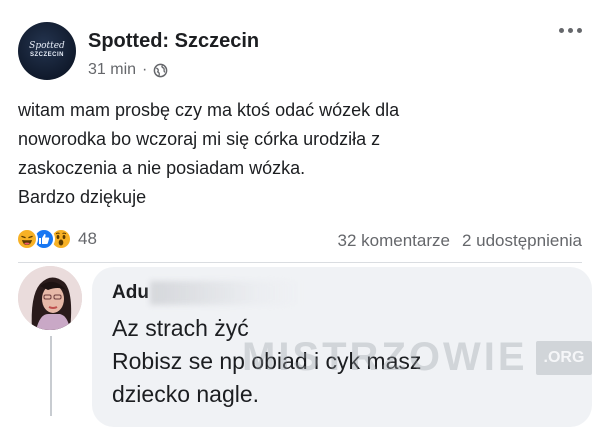  I want to click on comment-line: dziecko nagle., so click(186, 394).